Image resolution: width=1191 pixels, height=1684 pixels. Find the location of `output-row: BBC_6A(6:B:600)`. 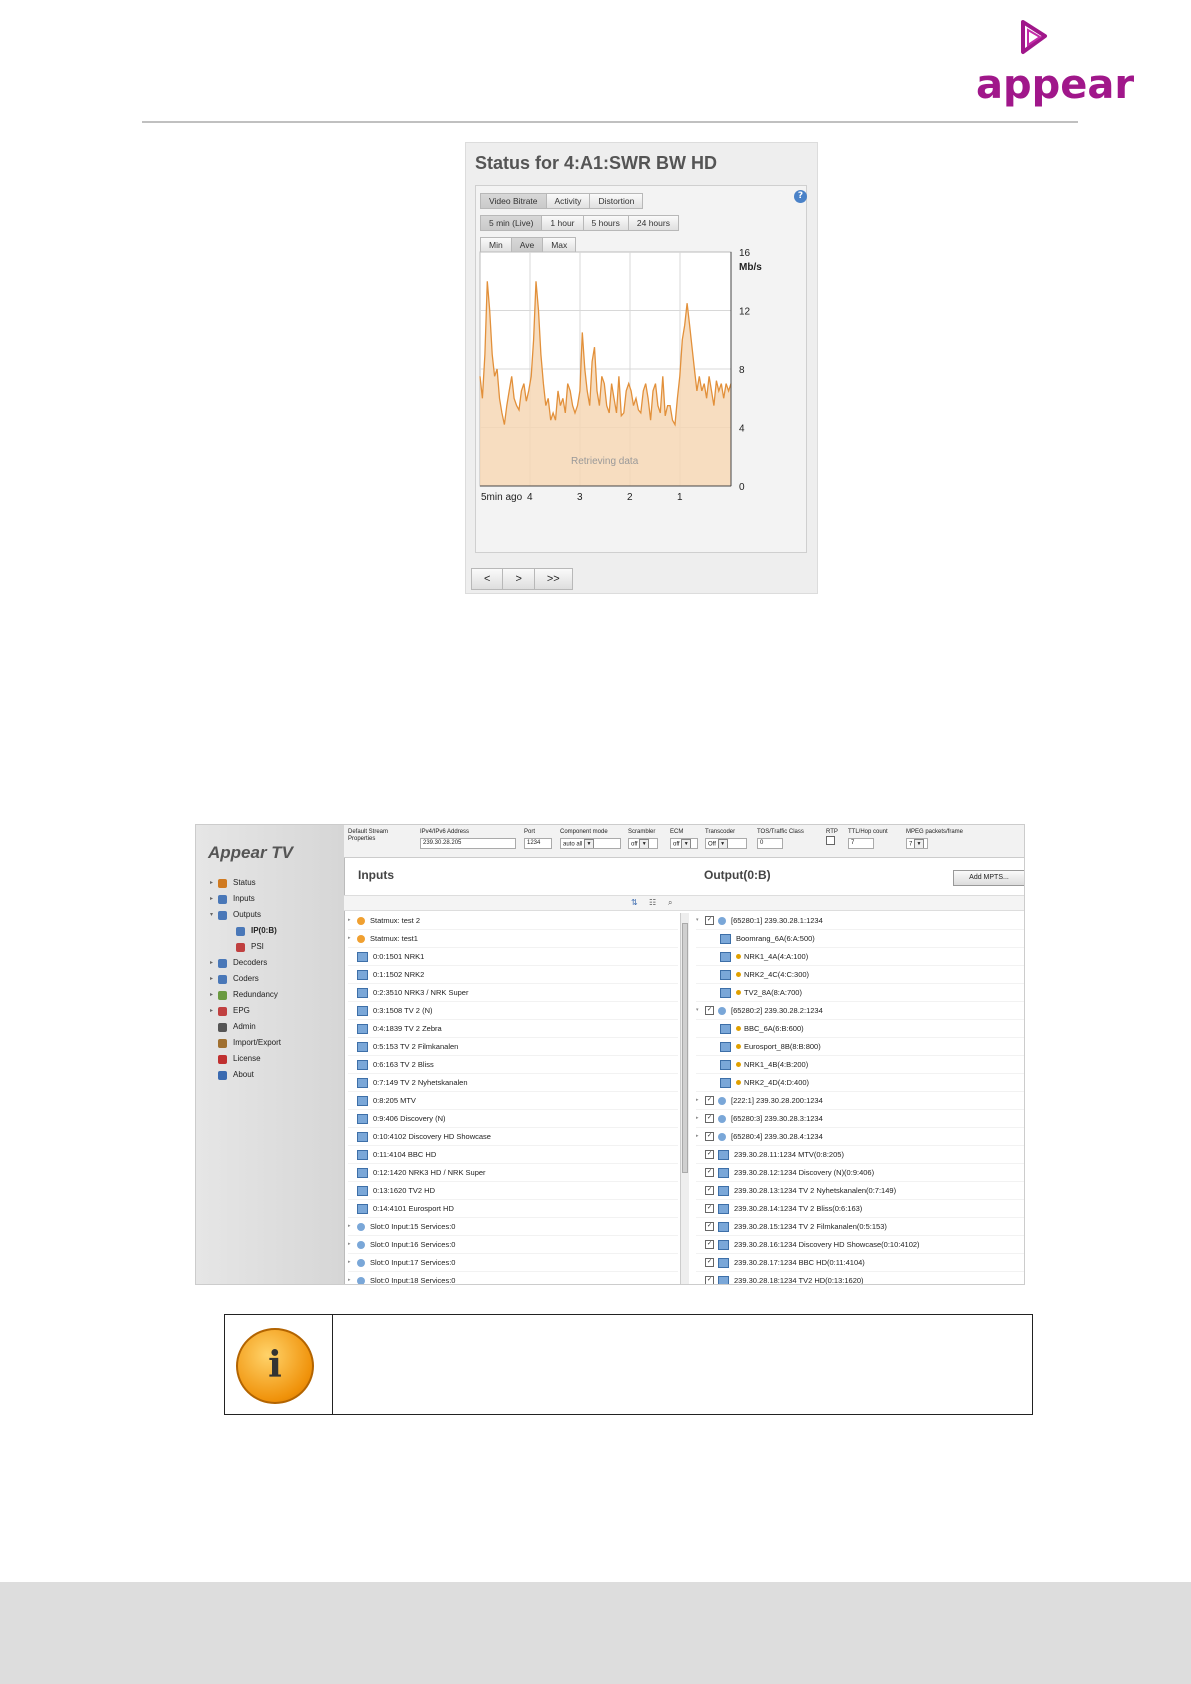

output-row: BBC_6A(6:B:600) is located at coordinates (860, 1029).